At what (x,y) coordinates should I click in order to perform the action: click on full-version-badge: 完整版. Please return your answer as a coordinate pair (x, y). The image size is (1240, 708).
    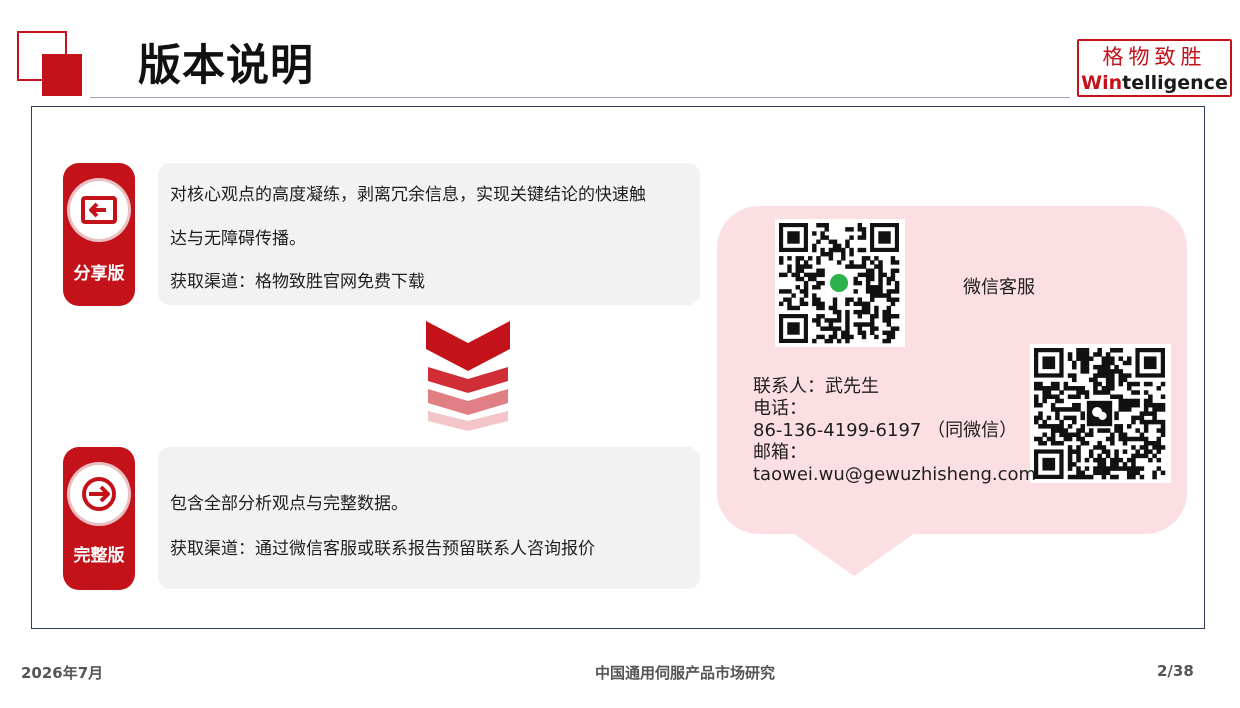
    Looking at the image, I should click on (99, 518).